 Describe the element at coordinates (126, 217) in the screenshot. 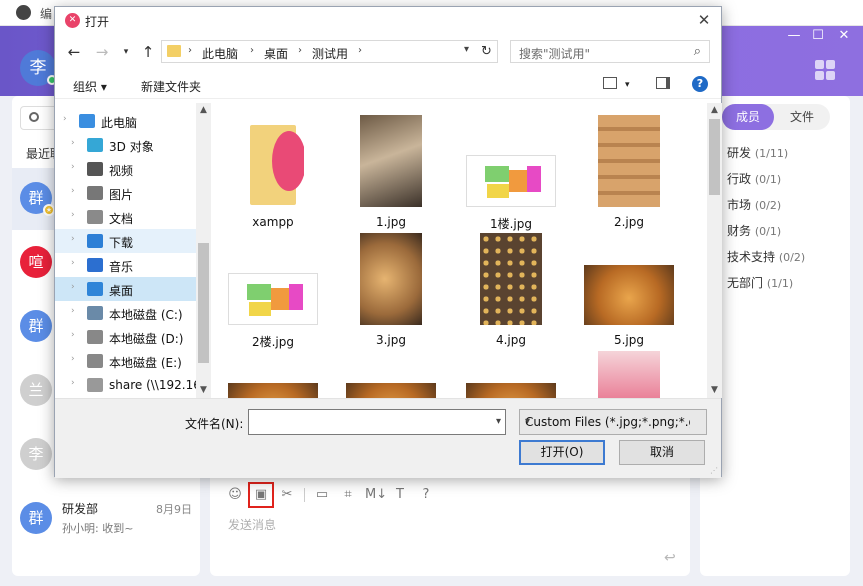

I see `tree-item: › 文档` at that location.